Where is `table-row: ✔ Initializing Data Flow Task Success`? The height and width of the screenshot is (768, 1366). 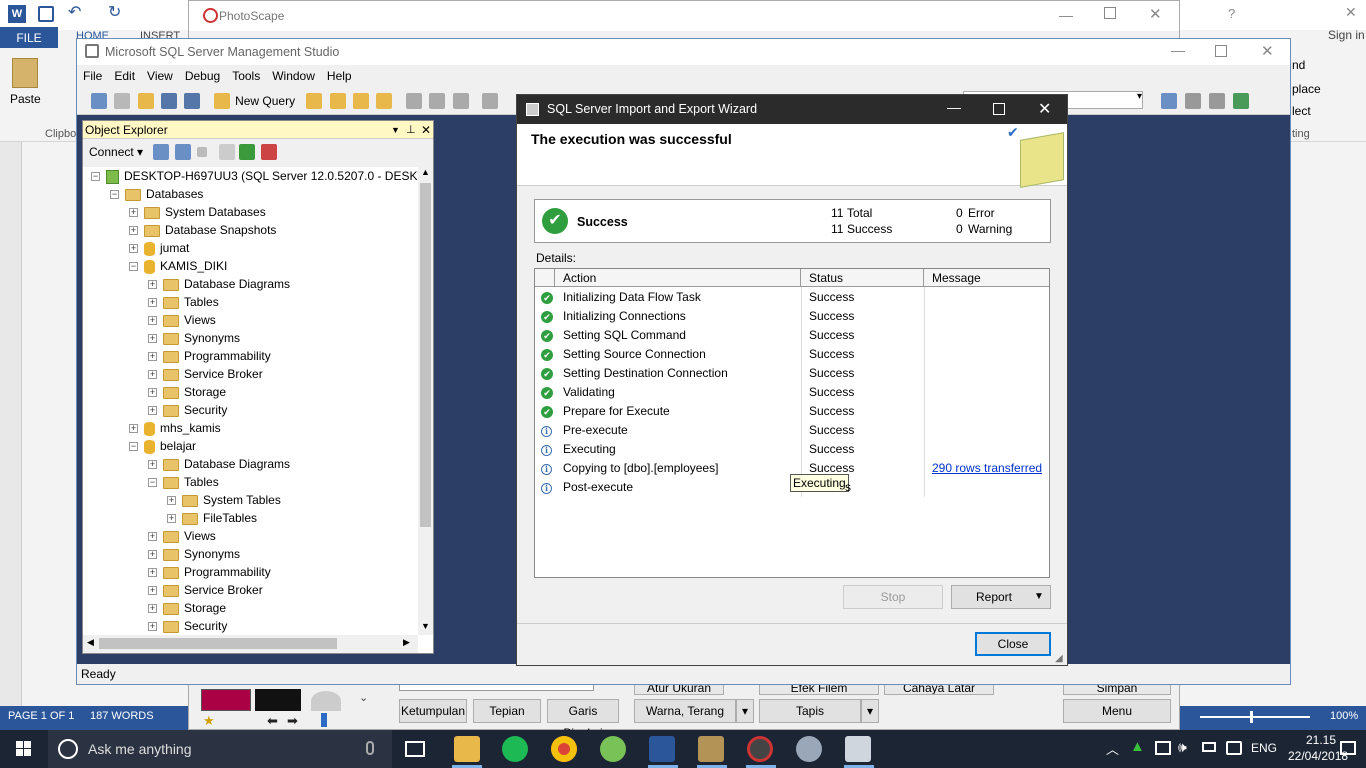
table-row: ✔ Initializing Data Flow Task Success is located at coordinates (792, 297).